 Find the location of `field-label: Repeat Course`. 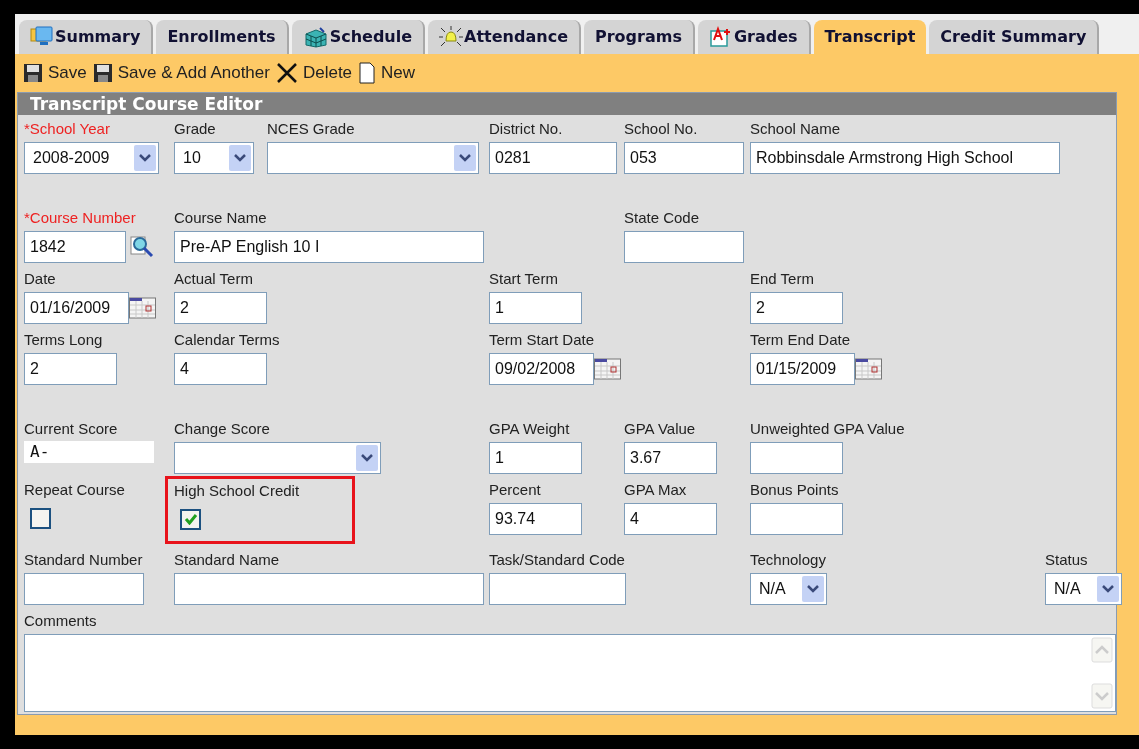

field-label: Repeat Course is located at coordinates (74, 490).